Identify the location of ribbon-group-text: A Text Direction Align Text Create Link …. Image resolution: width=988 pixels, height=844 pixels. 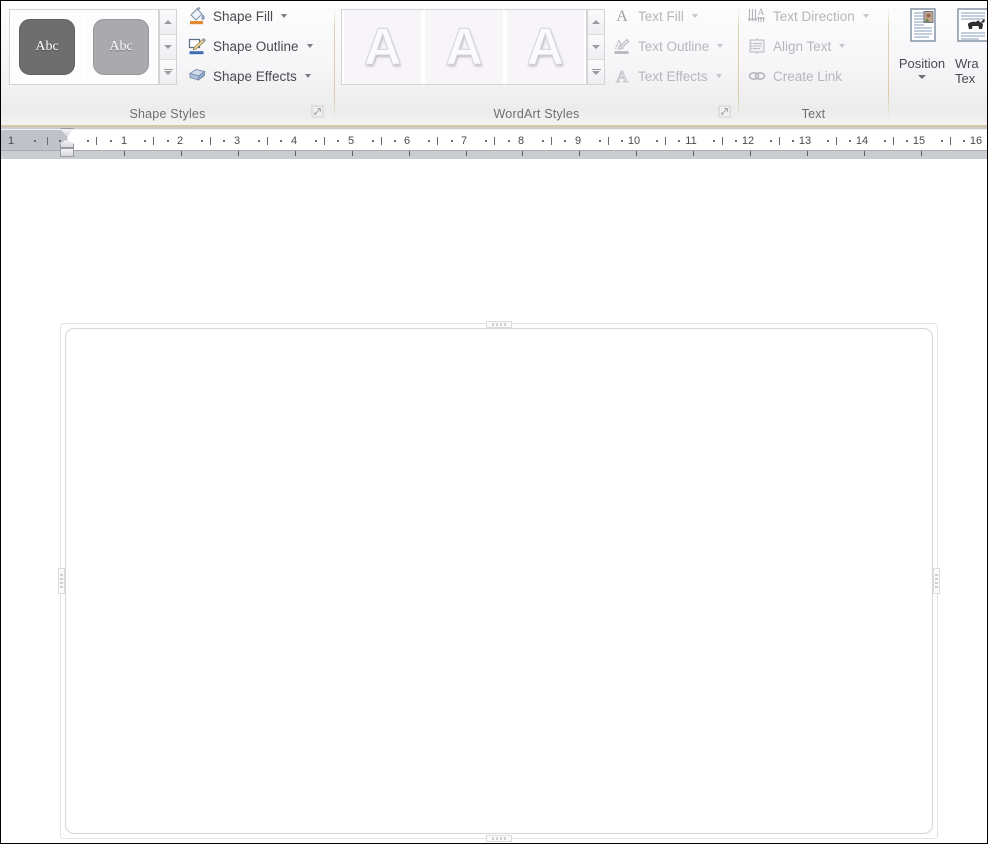
(813, 63).